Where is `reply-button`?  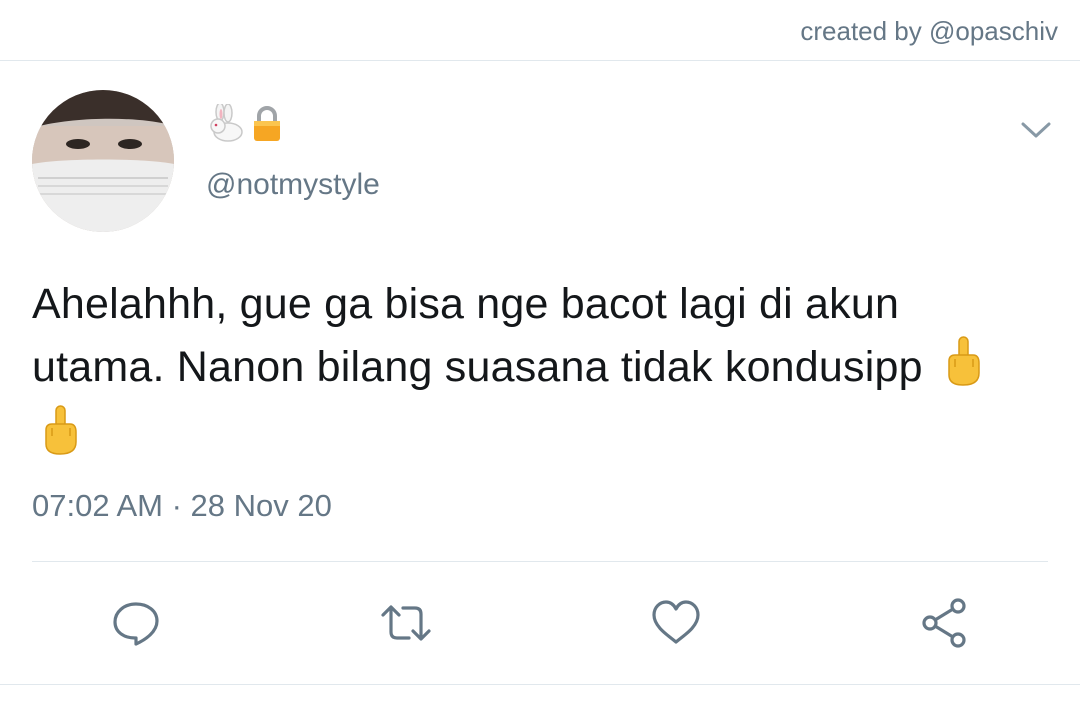 reply-button is located at coordinates (136, 623).